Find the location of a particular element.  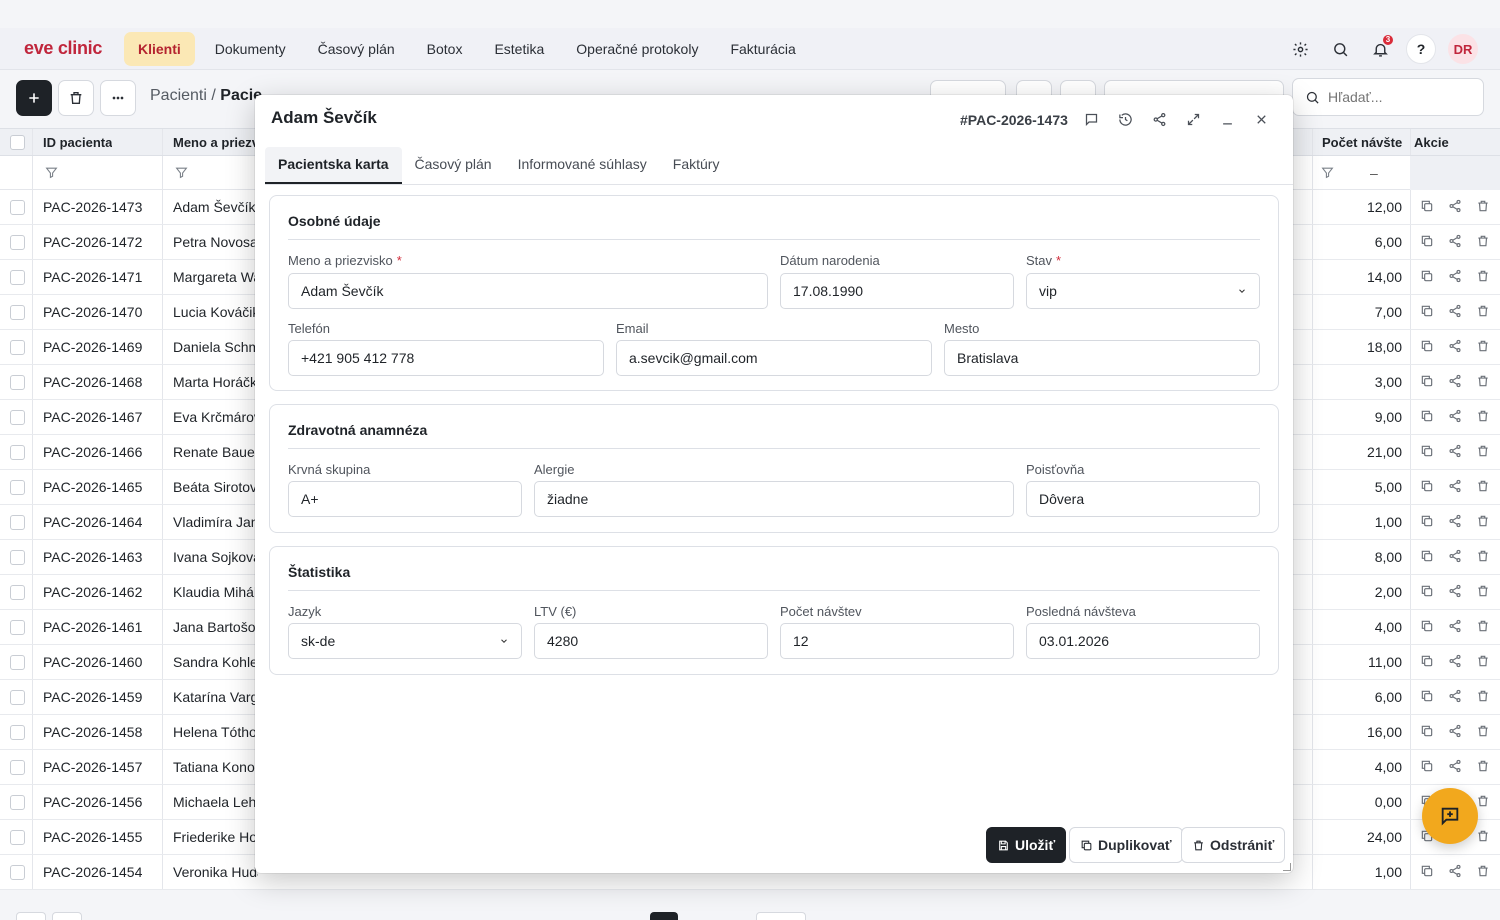

chat-fab-button is located at coordinates (1450, 816).